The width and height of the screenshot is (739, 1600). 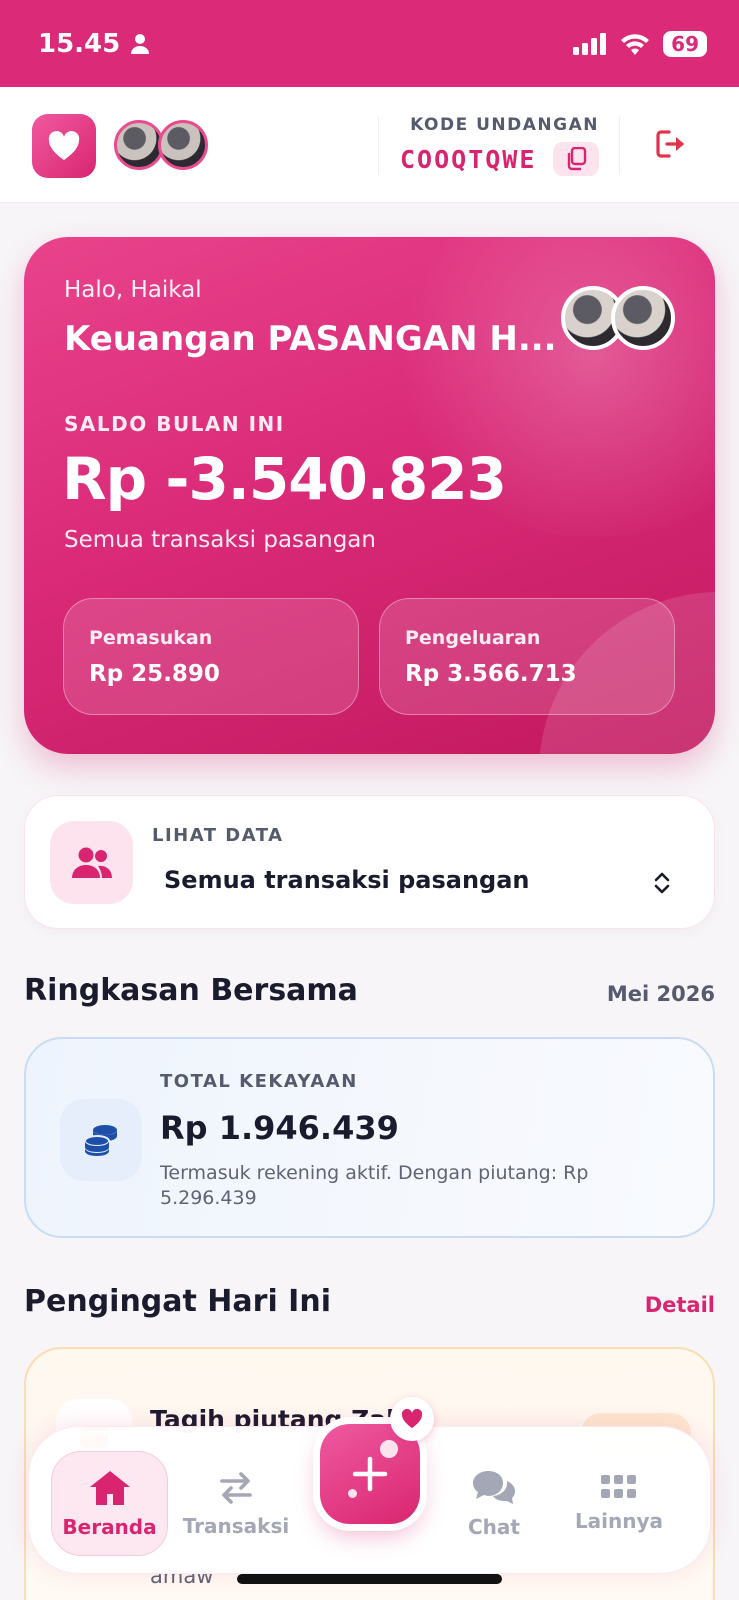 I want to click on filter-label: LIHAT DATA, so click(x=218, y=835).